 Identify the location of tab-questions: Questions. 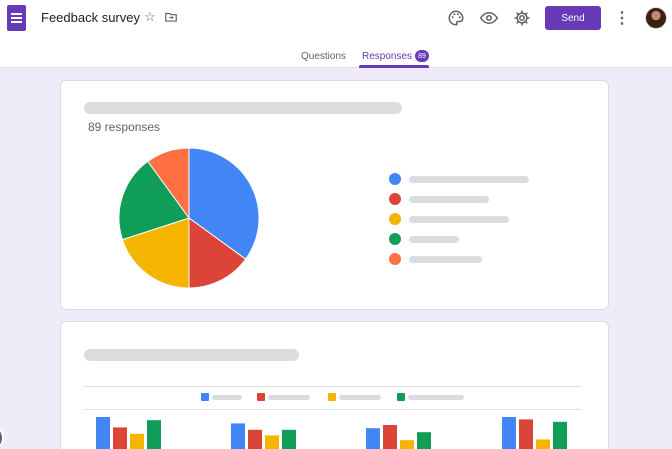
(323, 56).